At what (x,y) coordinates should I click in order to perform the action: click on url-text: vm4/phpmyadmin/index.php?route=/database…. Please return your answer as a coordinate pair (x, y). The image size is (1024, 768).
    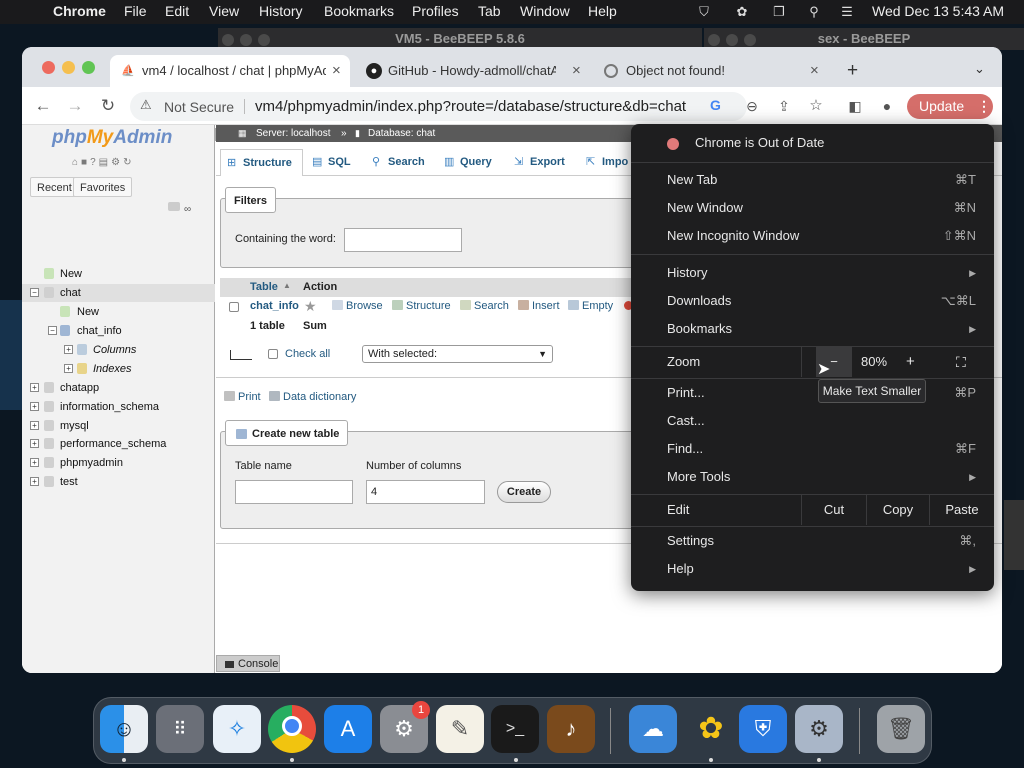
    Looking at the image, I should click on (475, 106).